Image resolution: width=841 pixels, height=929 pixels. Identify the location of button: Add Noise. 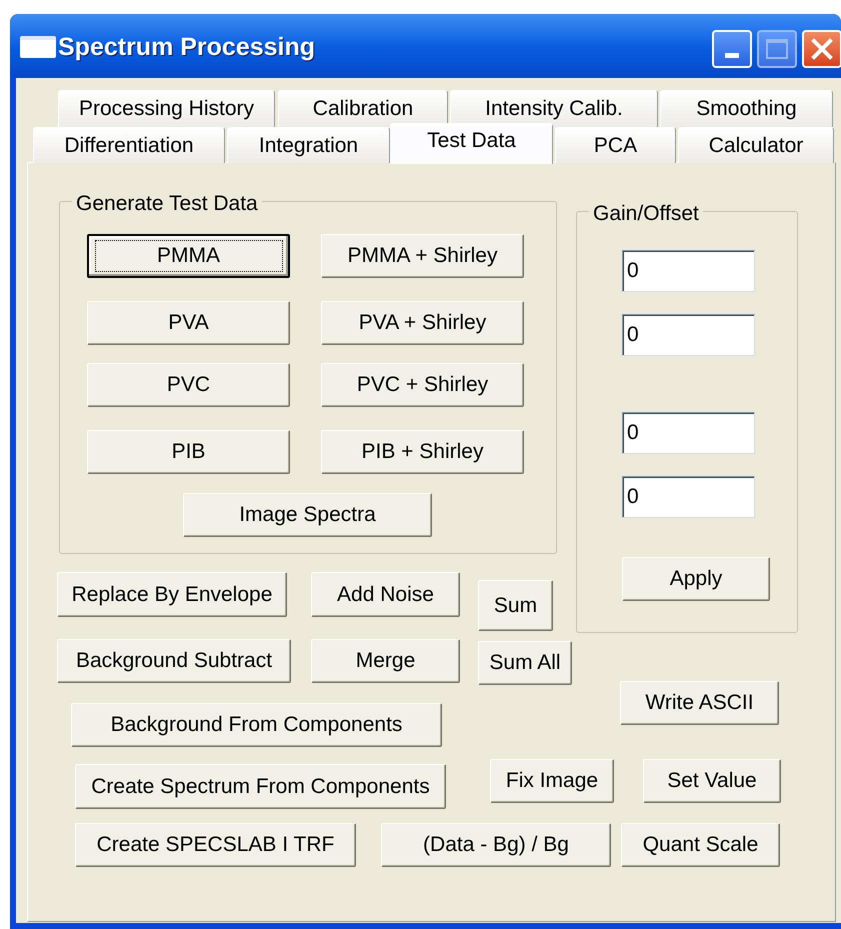
(385, 594).